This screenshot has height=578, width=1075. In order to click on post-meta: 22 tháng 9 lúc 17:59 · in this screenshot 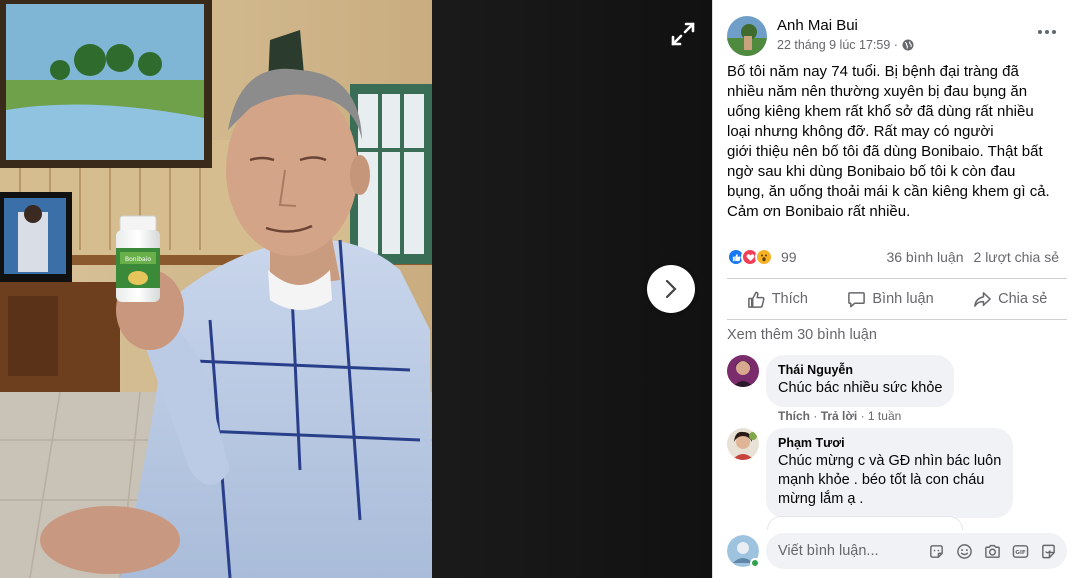, I will do `click(845, 45)`.